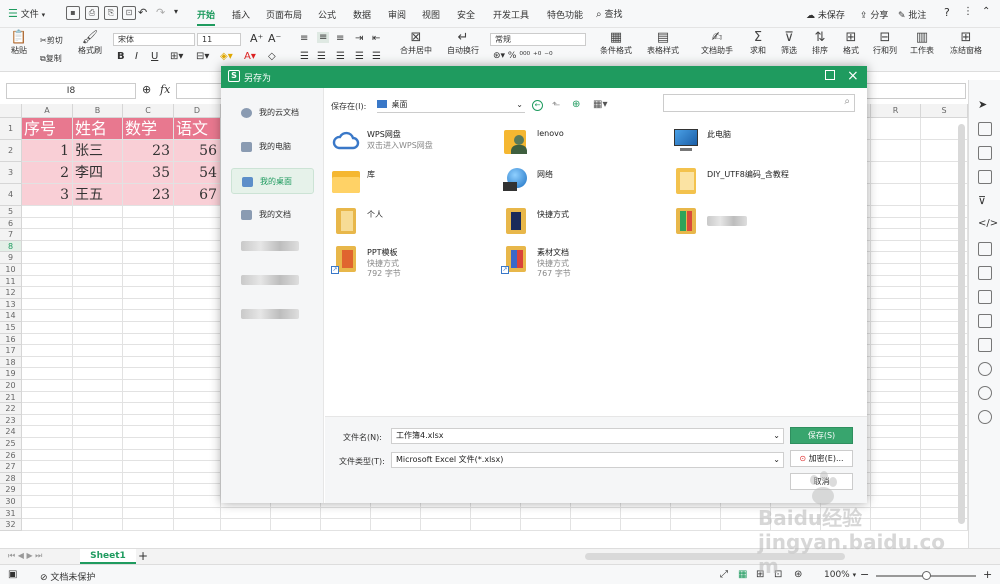  Describe the element at coordinates (304, 56) in the screenshot. I see `align-left-icon: ☰` at that location.